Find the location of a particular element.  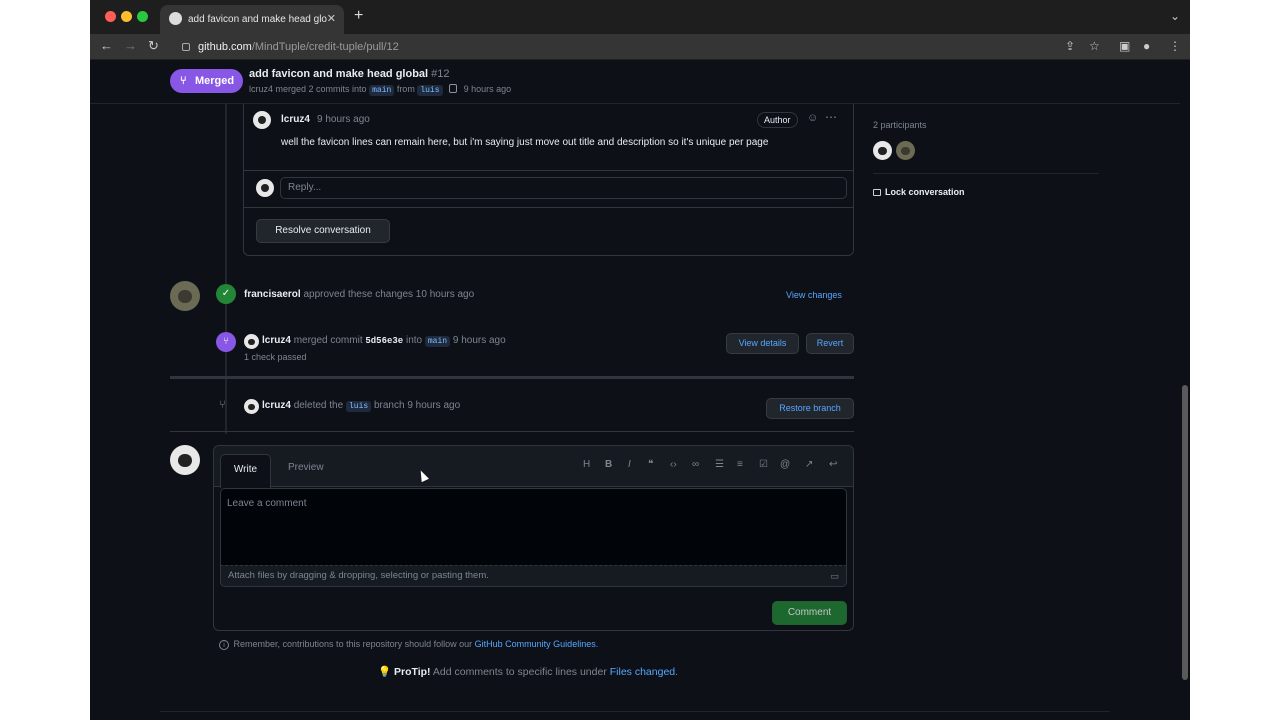

new-tab-button: + is located at coordinates (358, 16).